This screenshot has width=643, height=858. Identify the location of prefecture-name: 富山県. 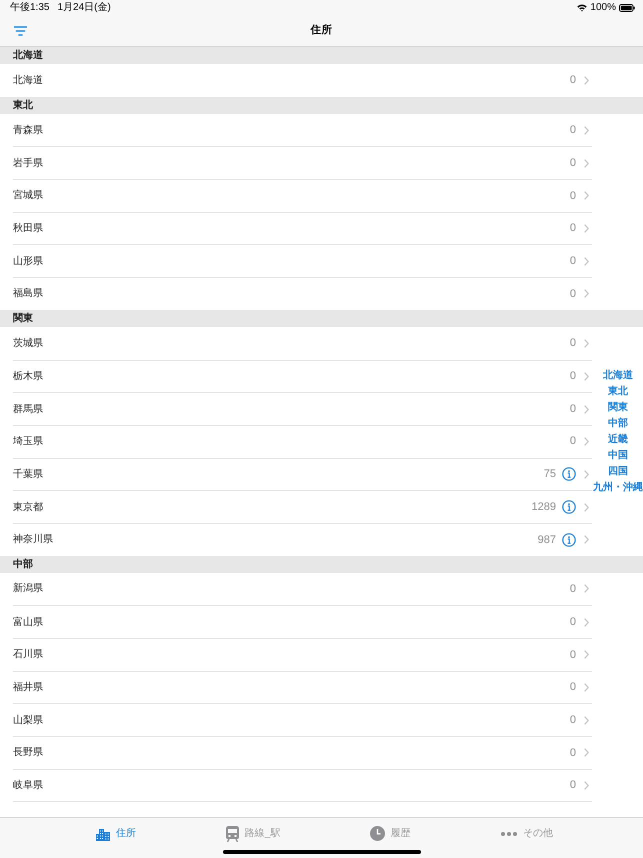
(28, 622).